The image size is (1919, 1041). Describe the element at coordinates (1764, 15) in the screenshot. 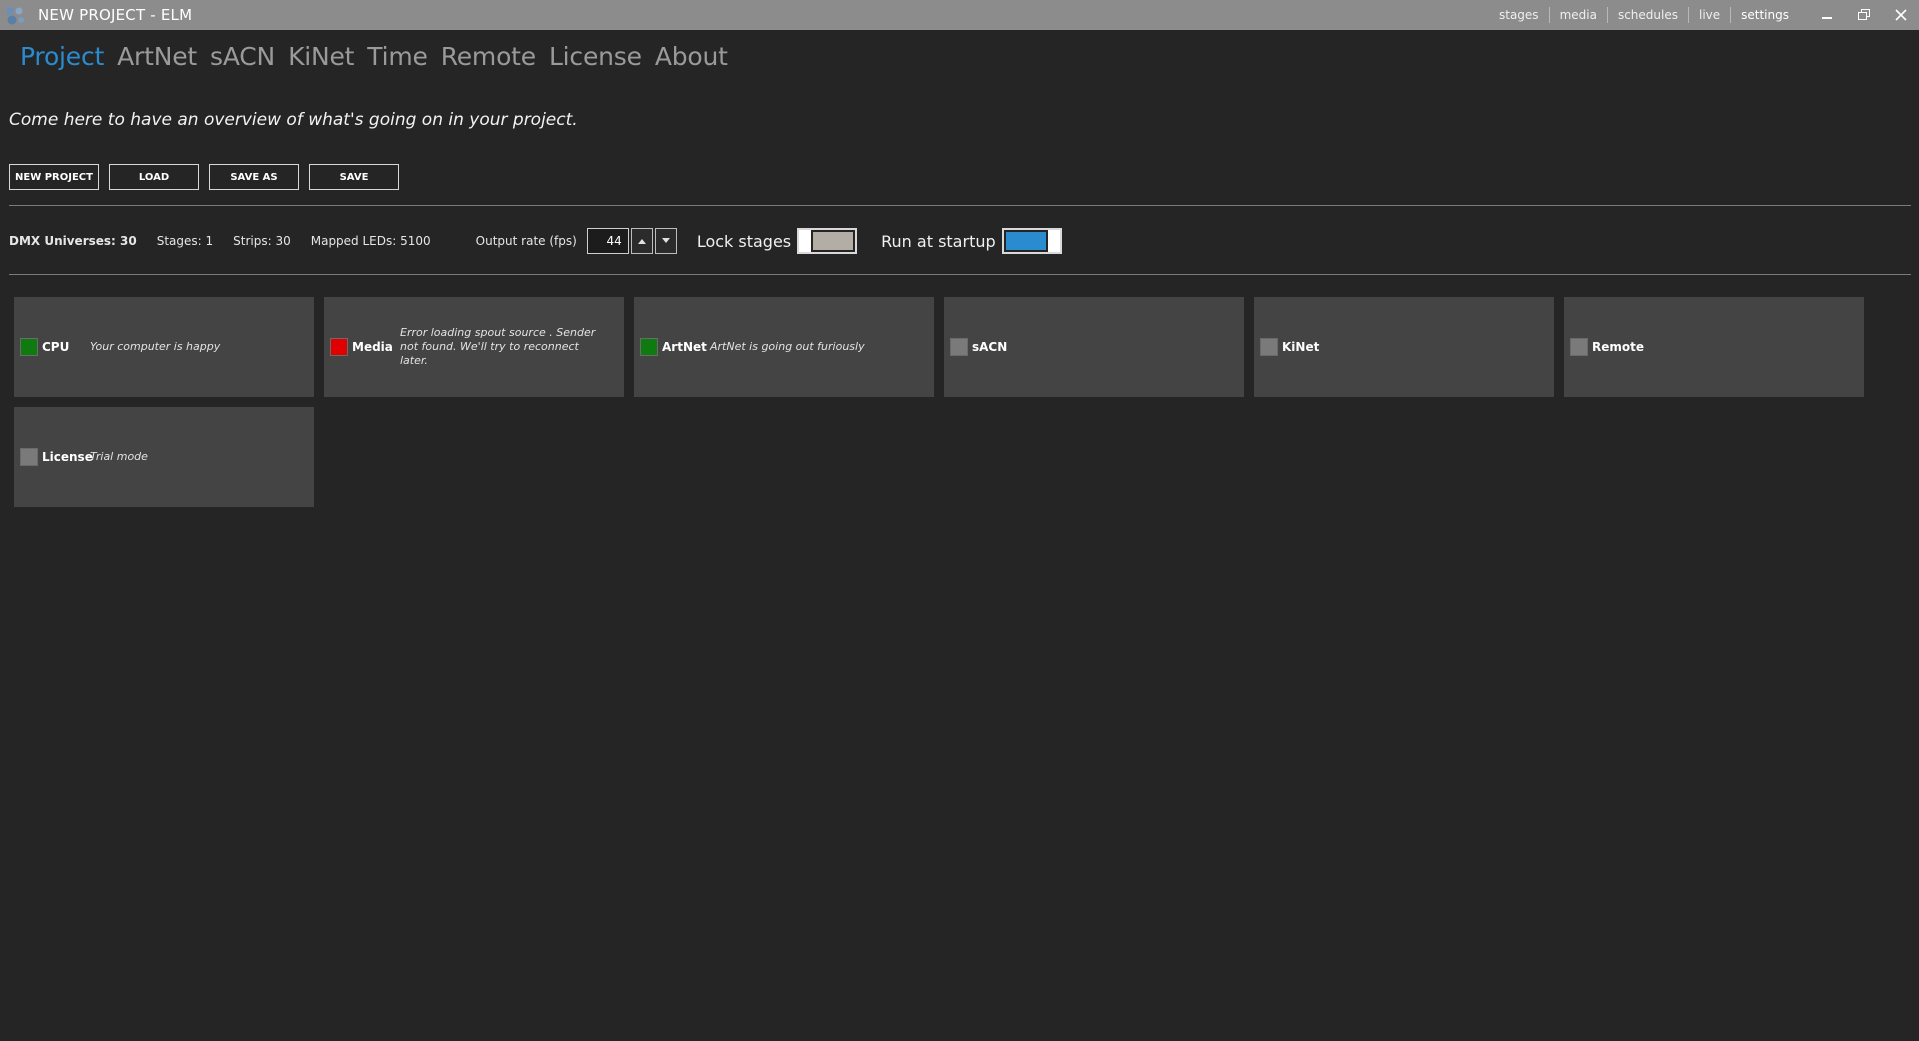

I see `nav-settings: settings` at that location.